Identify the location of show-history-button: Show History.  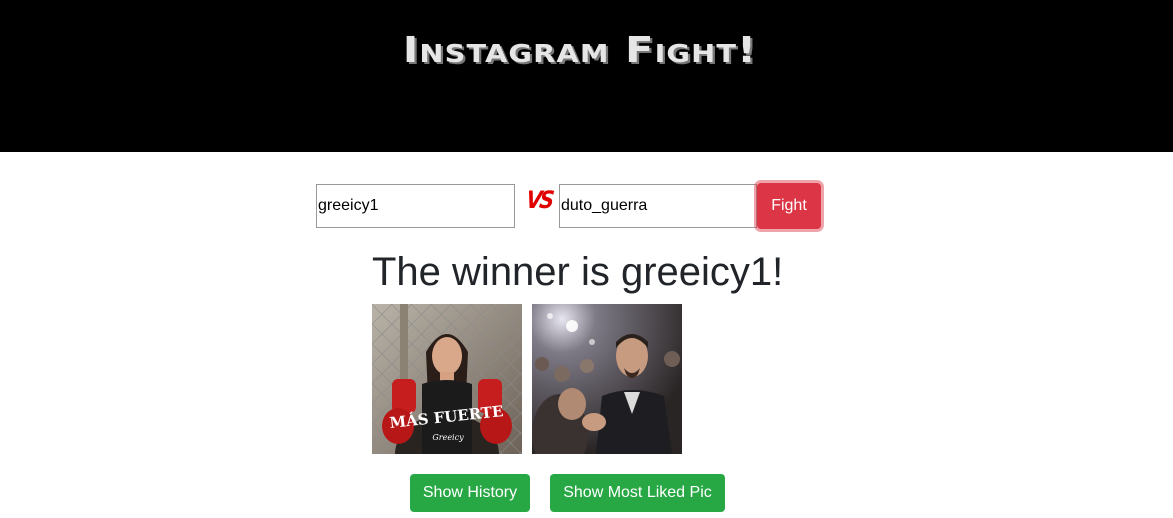
(470, 493).